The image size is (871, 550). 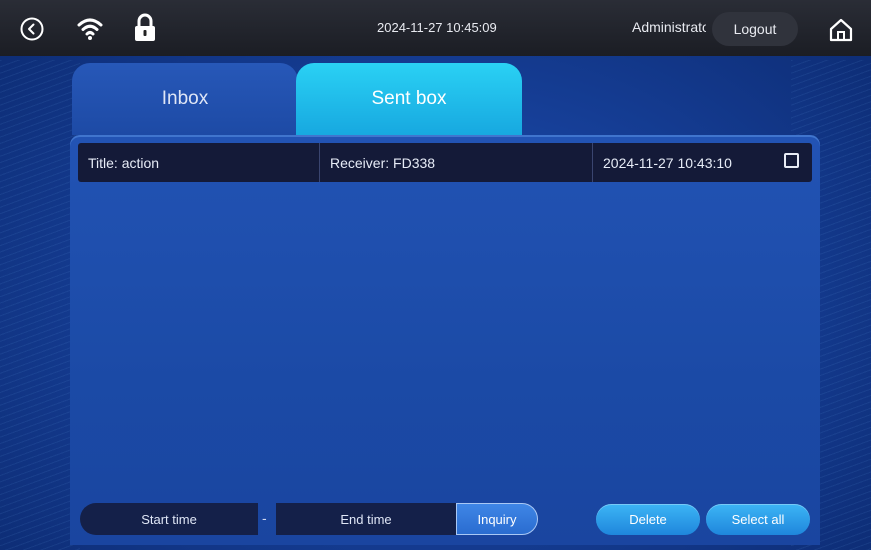 I want to click on top-bar: 2024-11-27 10:45:09 Administrator Logout, so click(x=435, y=28).